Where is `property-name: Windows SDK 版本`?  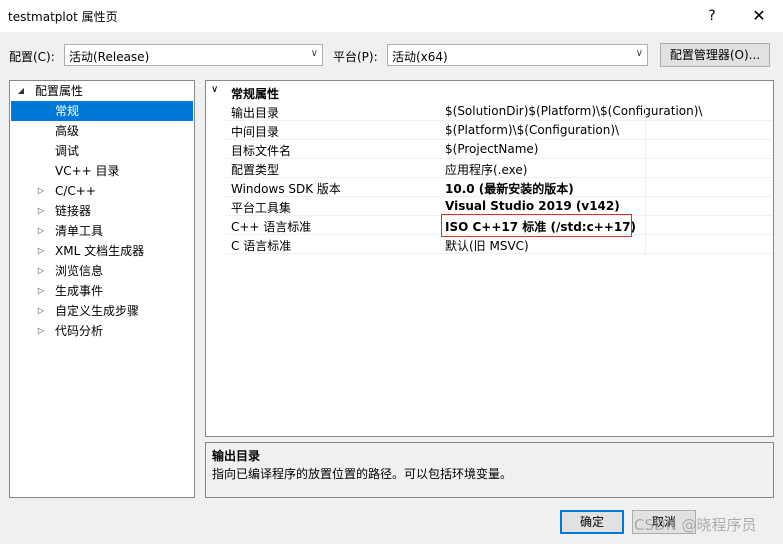
property-name: Windows SDK 版本 is located at coordinates (286, 189).